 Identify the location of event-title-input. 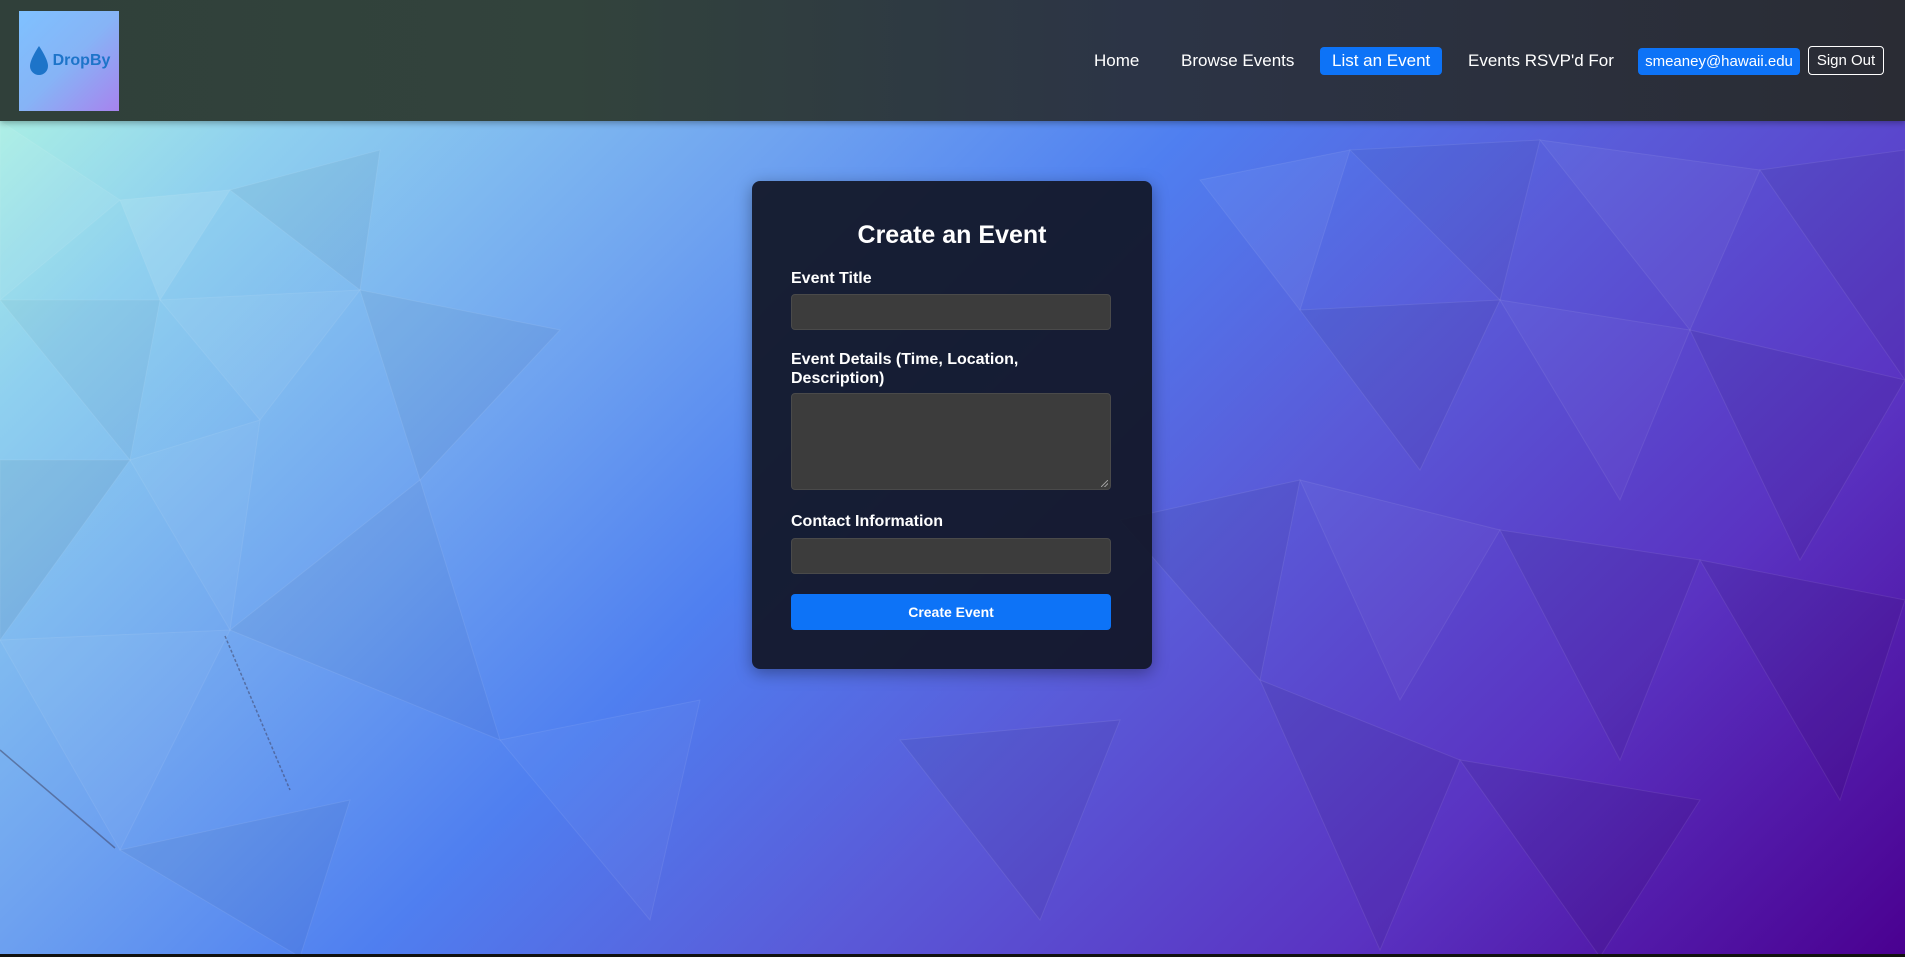
(951, 312).